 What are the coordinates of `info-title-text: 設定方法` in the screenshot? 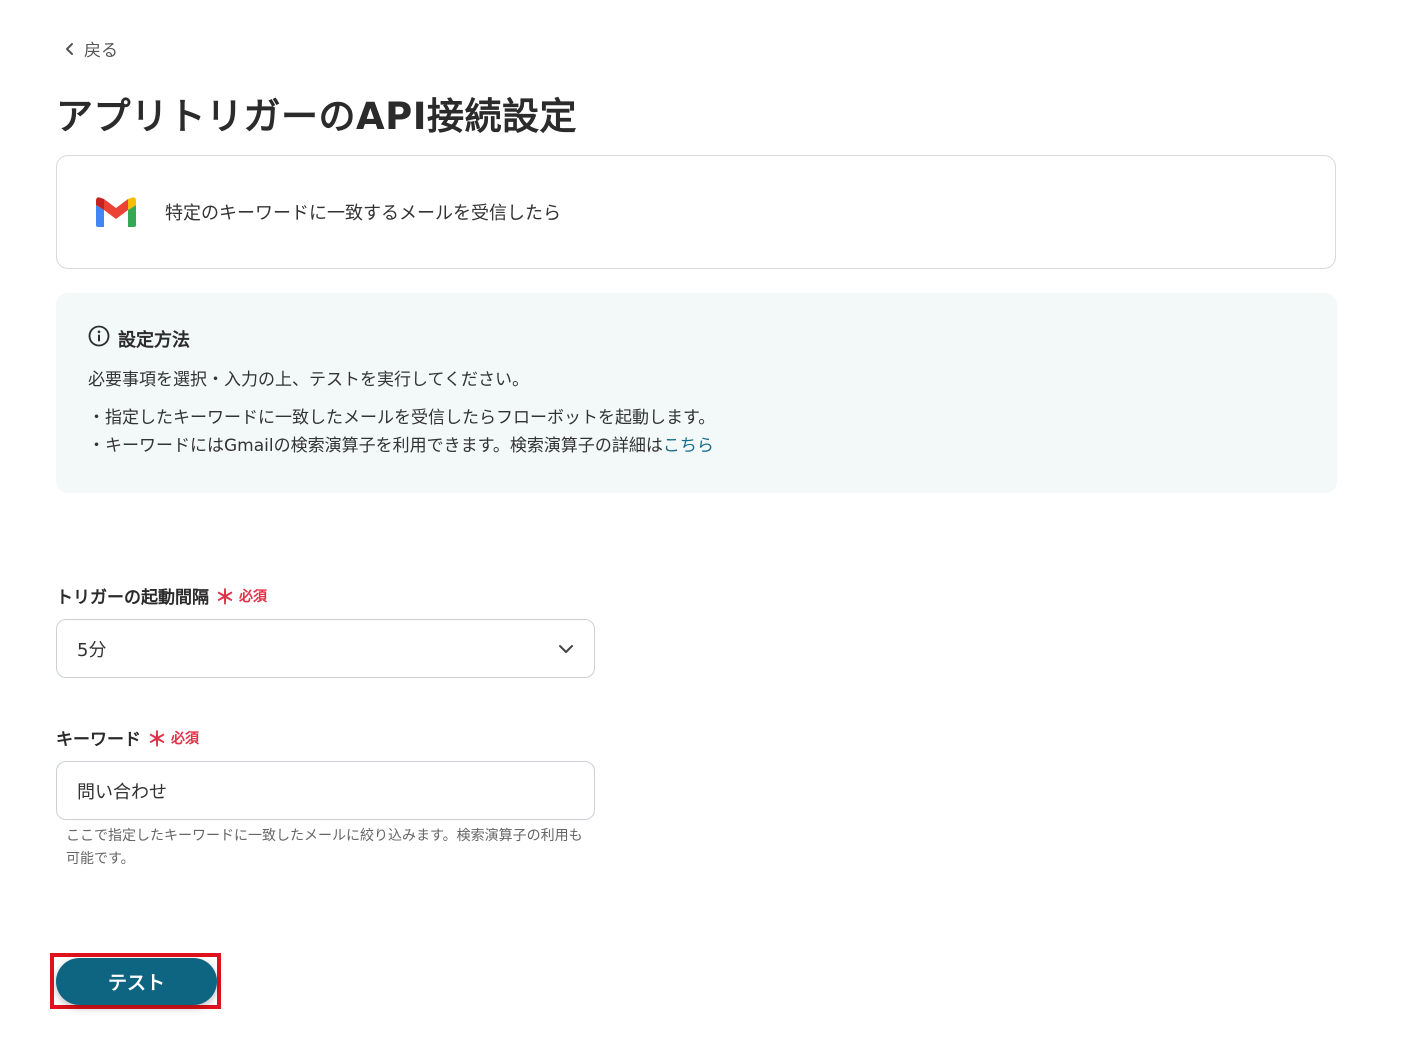 It's located at (154, 340).